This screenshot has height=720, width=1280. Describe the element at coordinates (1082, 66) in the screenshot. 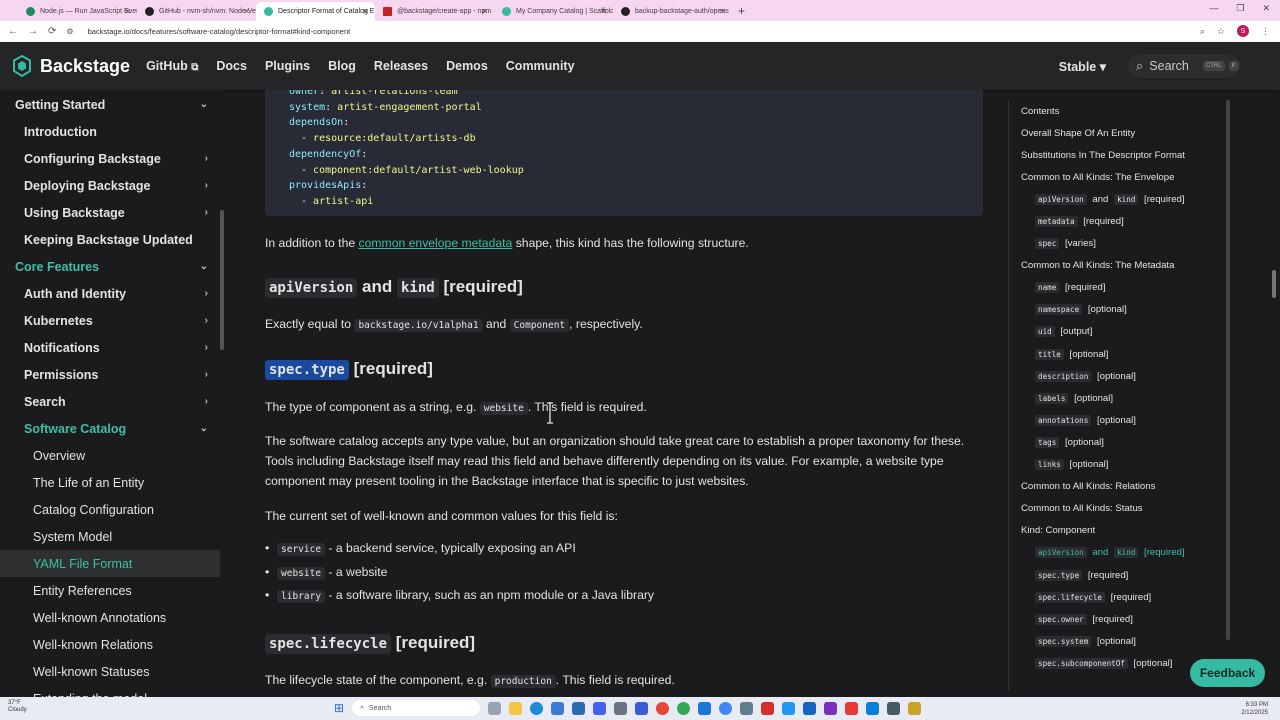

I see `version-dropdown: Stable ▾` at that location.